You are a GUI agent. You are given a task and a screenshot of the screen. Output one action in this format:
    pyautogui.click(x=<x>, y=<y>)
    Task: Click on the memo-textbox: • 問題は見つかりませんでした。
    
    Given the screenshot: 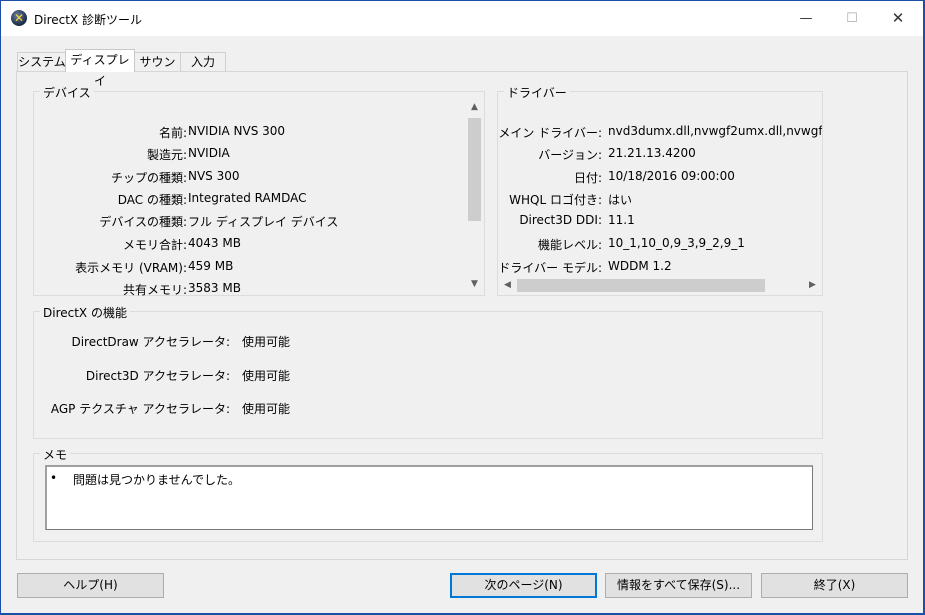 What is the action you would take?
    pyautogui.click(x=429, y=497)
    